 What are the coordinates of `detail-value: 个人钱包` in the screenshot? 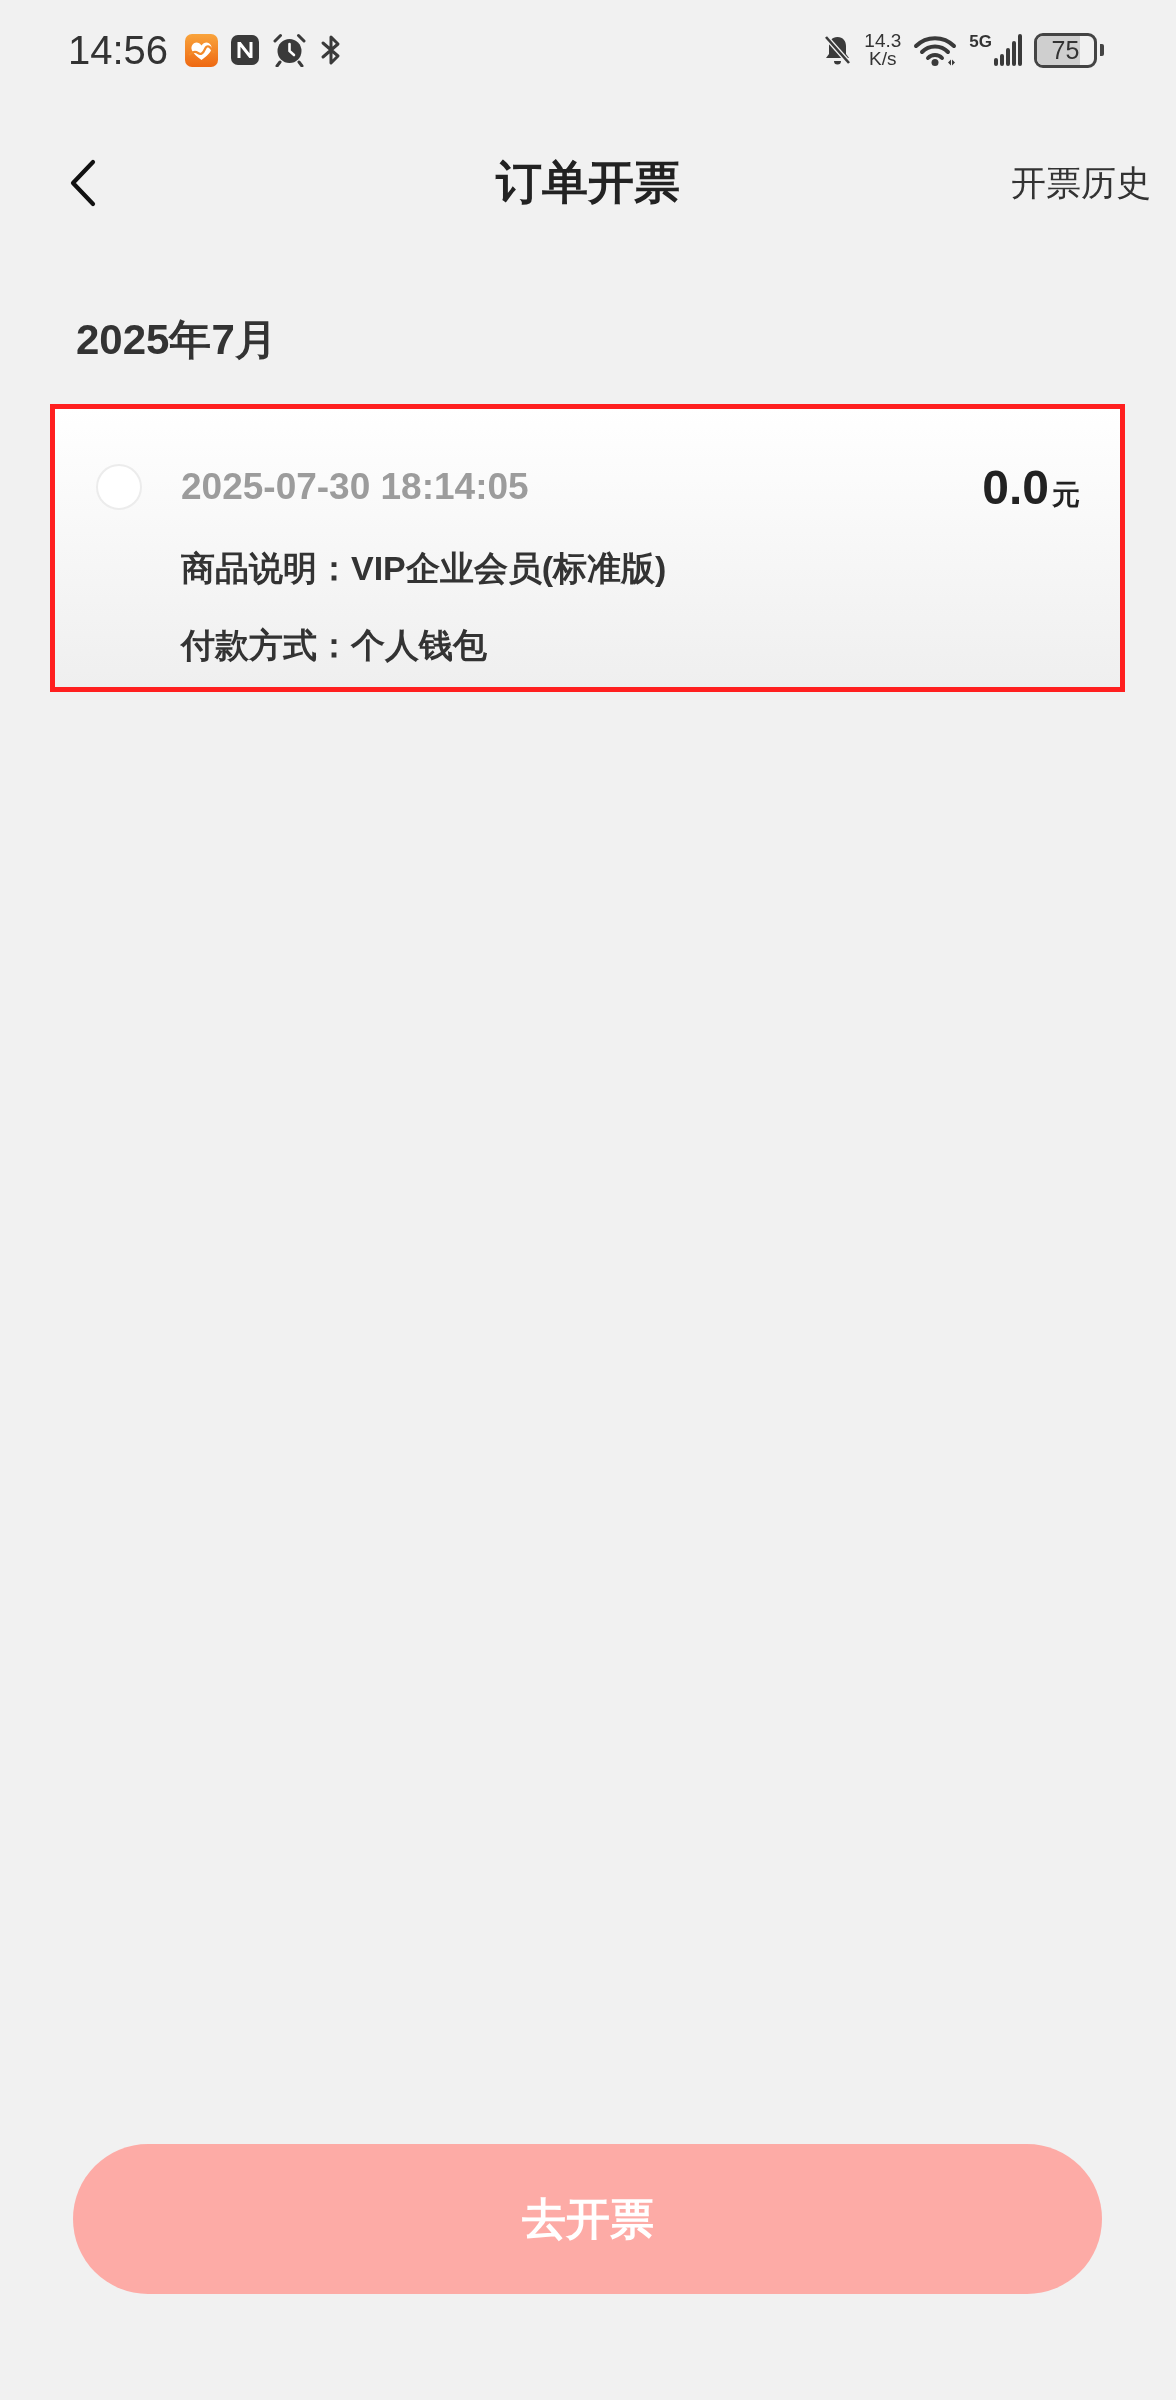 It's located at (419, 645).